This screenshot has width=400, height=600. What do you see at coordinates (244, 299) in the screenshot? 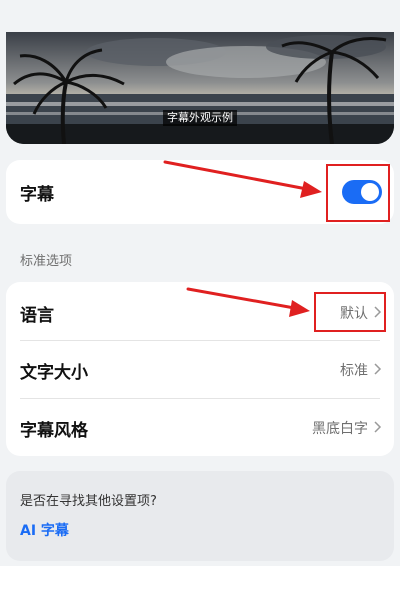
I see `annotation-arrow-language` at bounding box center [244, 299].